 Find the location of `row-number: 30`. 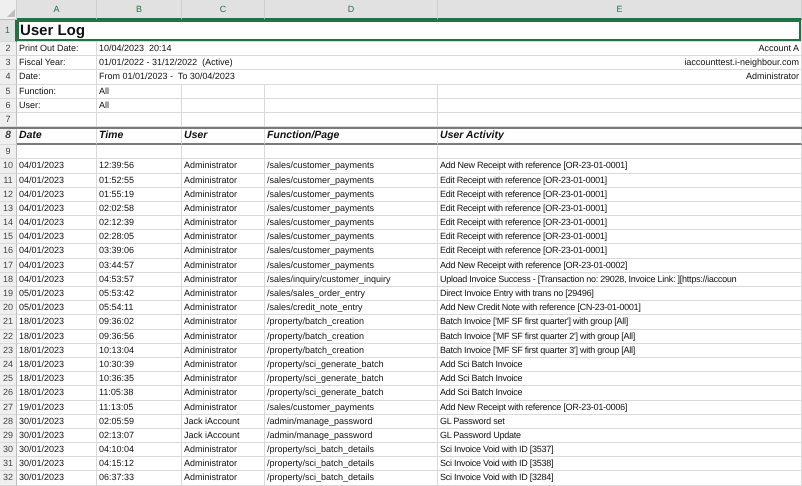

row-number: 30 is located at coordinates (8, 450).